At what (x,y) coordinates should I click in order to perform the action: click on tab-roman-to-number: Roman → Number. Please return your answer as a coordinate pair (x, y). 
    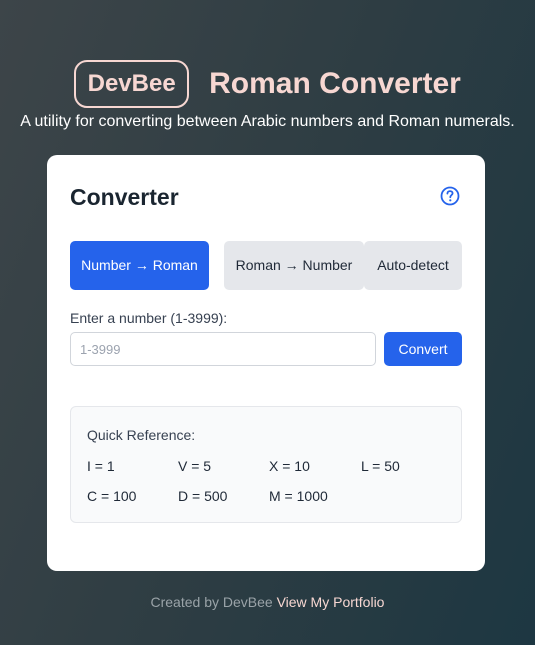
    Looking at the image, I should click on (294, 265).